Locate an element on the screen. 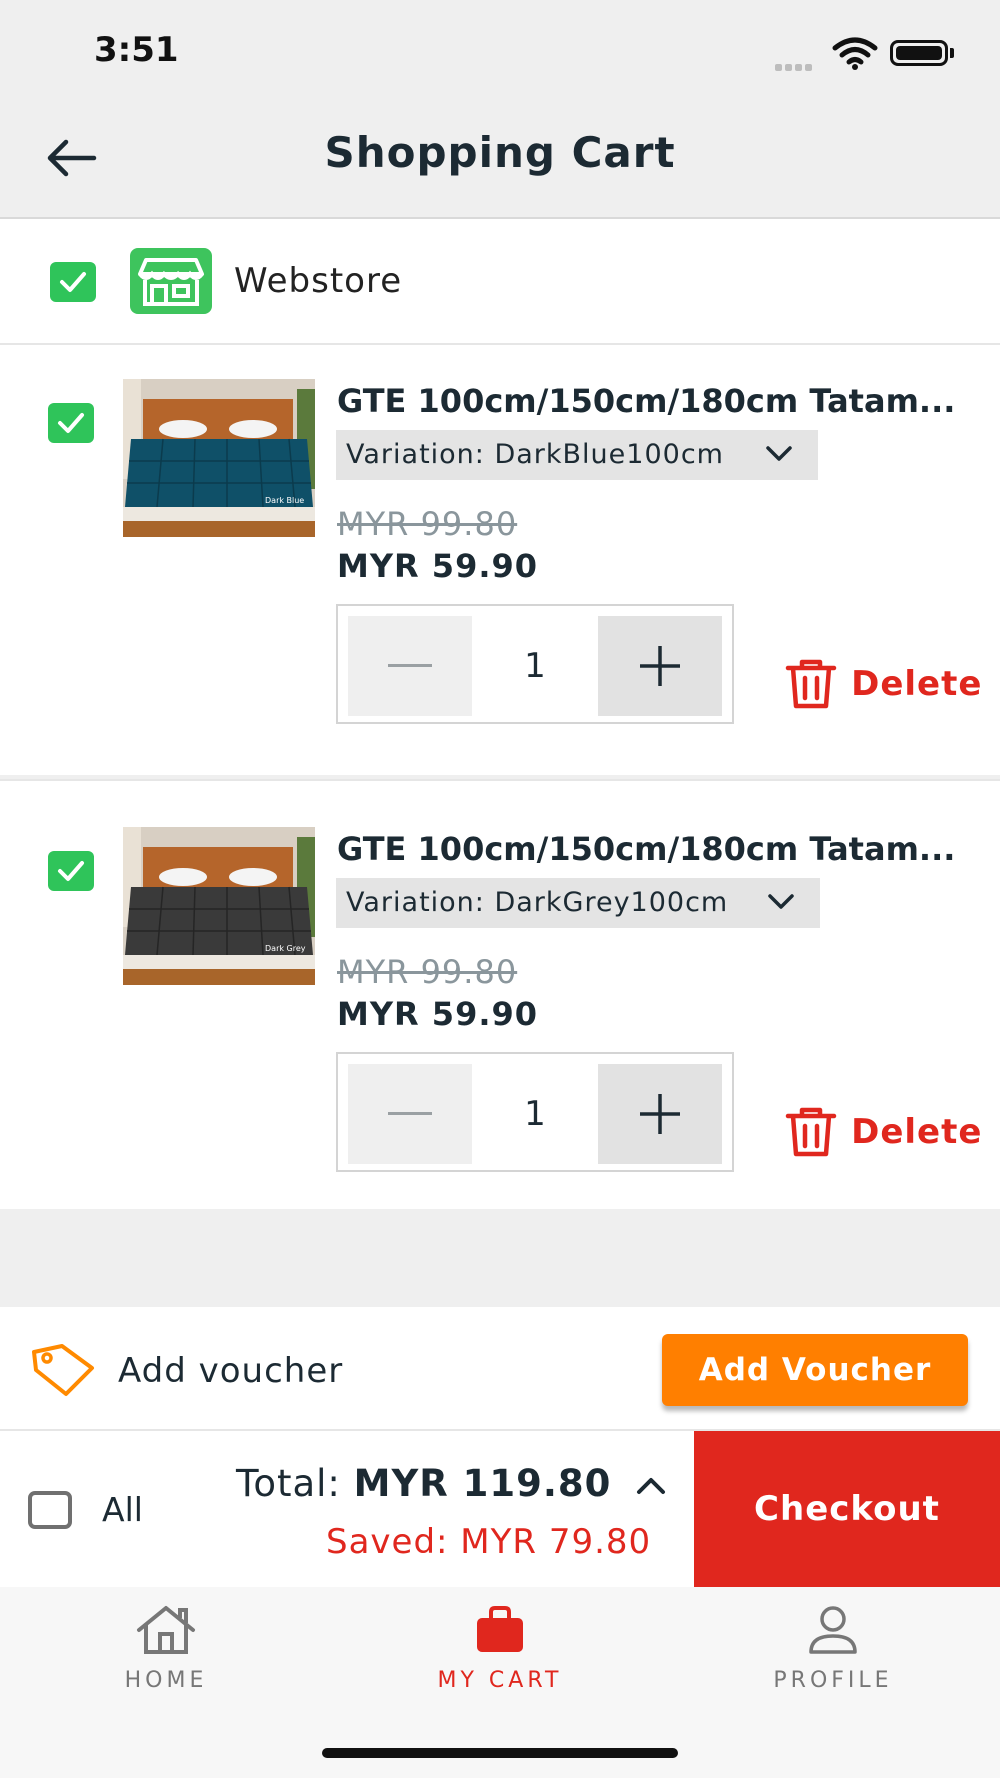 The image size is (1000, 1778). tag-icon is located at coordinates (63, 1370).